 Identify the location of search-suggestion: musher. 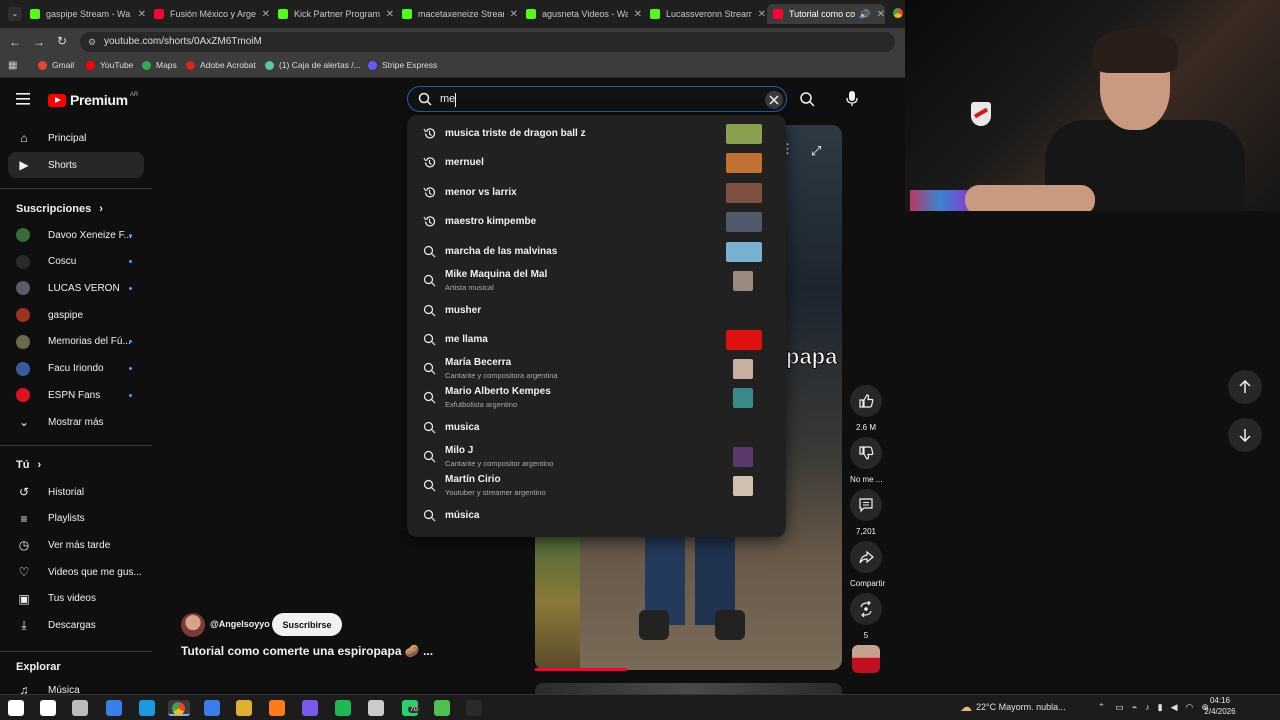
(596, 311).